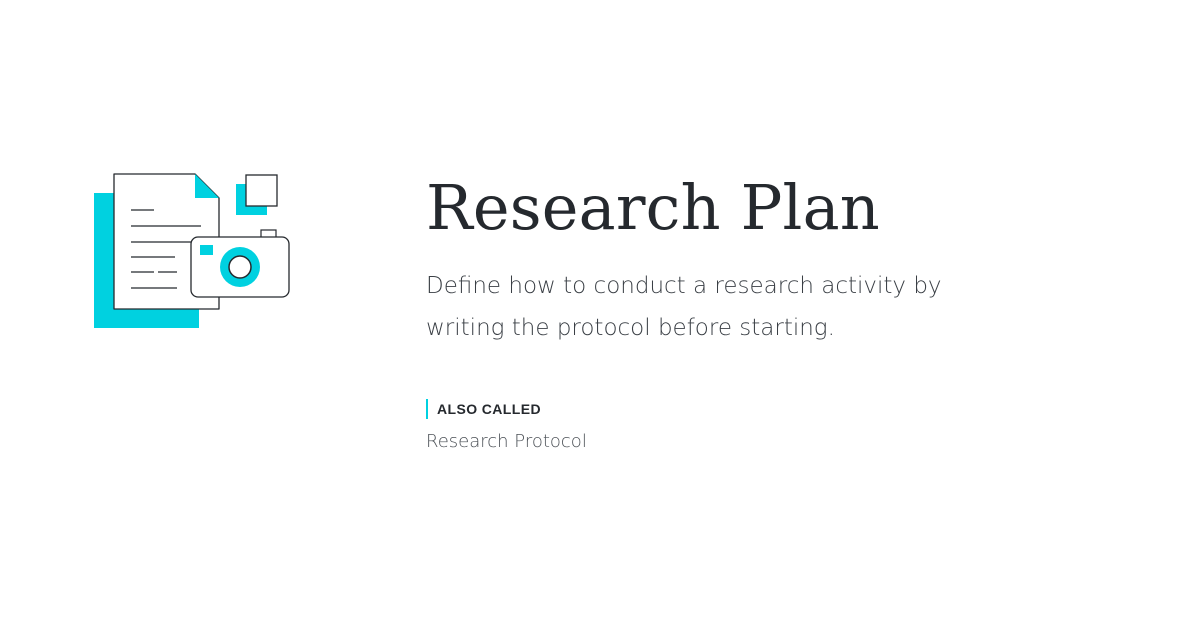 The width and height of the screenshot is (1200, 630). Describe the element at coordinates (261, 190) in the screenshot. I see `square-outline-shape` at that location.